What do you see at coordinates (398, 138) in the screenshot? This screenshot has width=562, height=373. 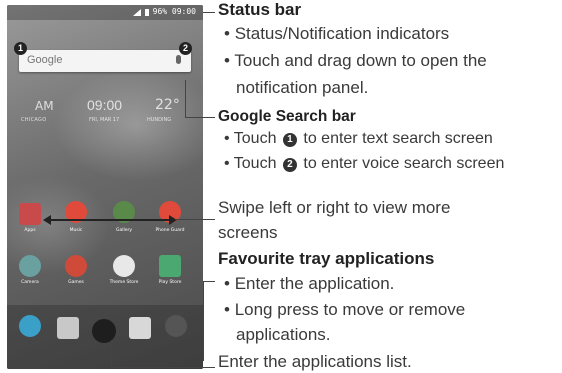 I see `search-bullet-1-post: to enter text search screen` at bounding box center [398, 138].